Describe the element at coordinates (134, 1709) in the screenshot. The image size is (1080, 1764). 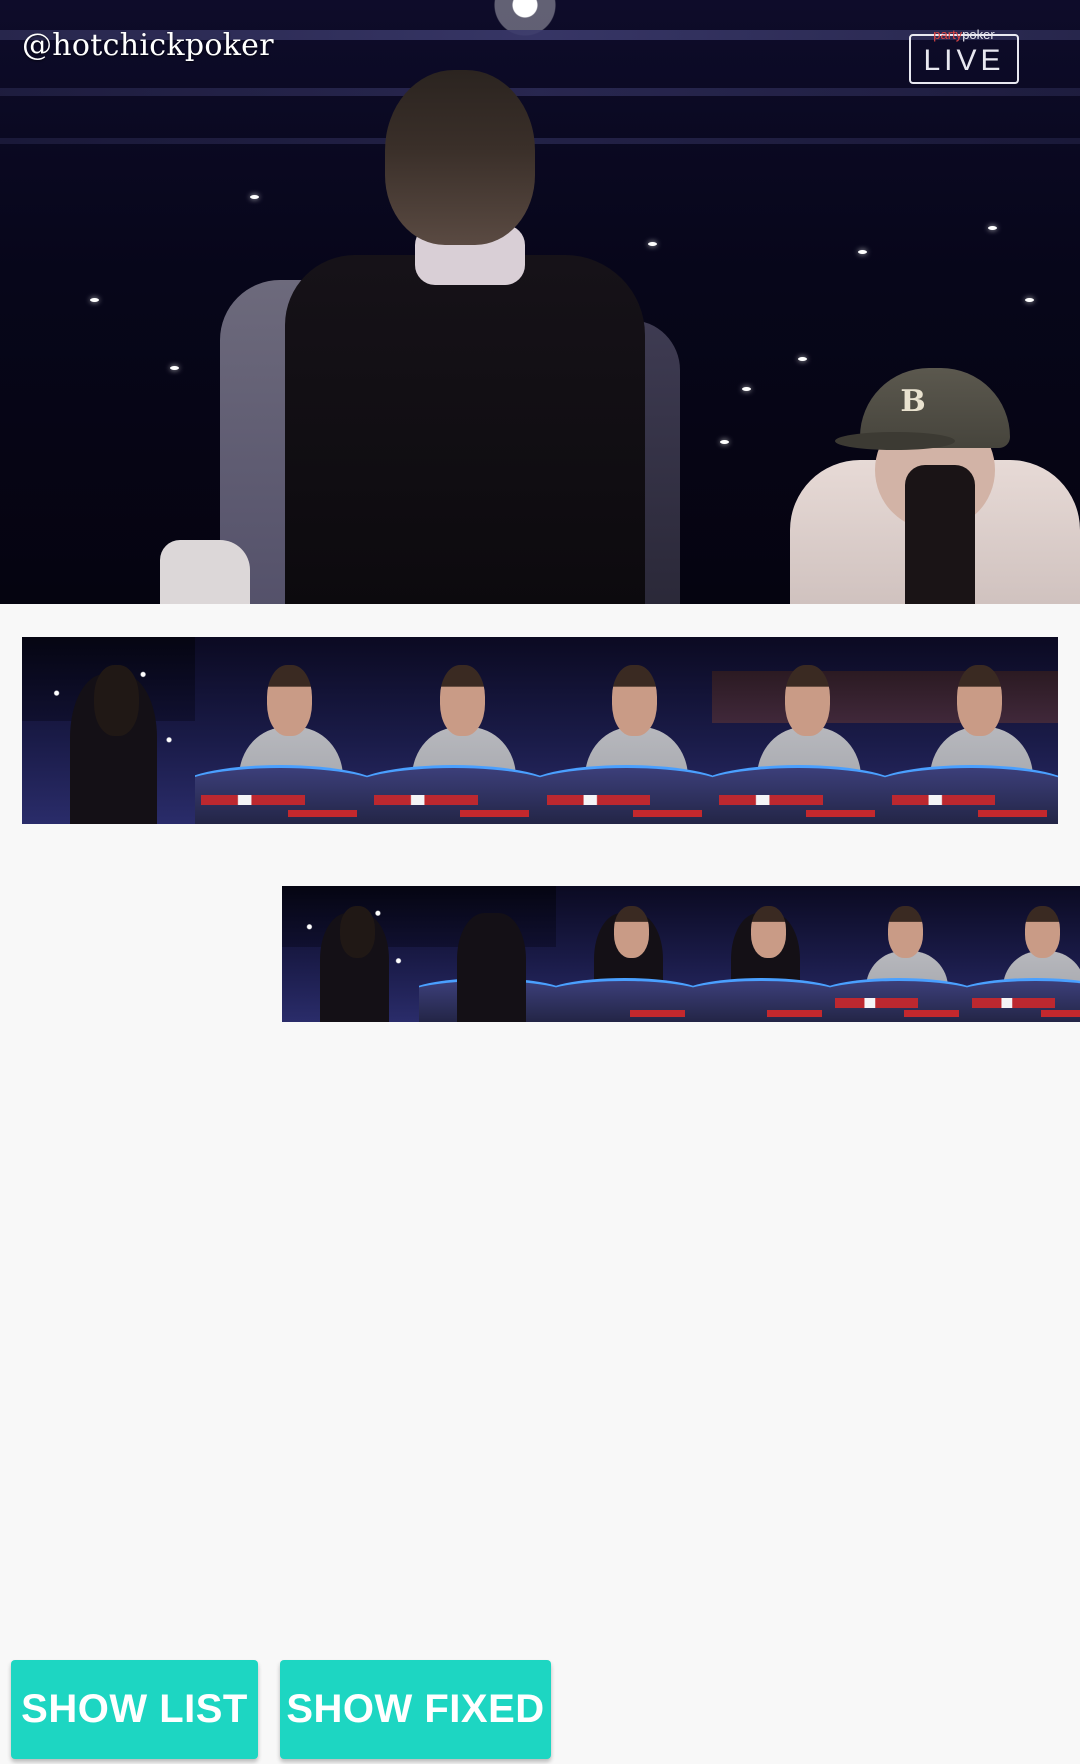
I see `show-list-button: SHOW LIST` at that location.